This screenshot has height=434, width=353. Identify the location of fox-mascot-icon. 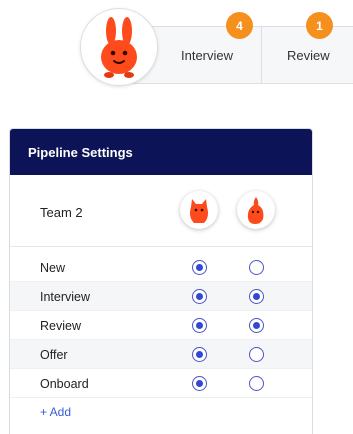
(255, 210).